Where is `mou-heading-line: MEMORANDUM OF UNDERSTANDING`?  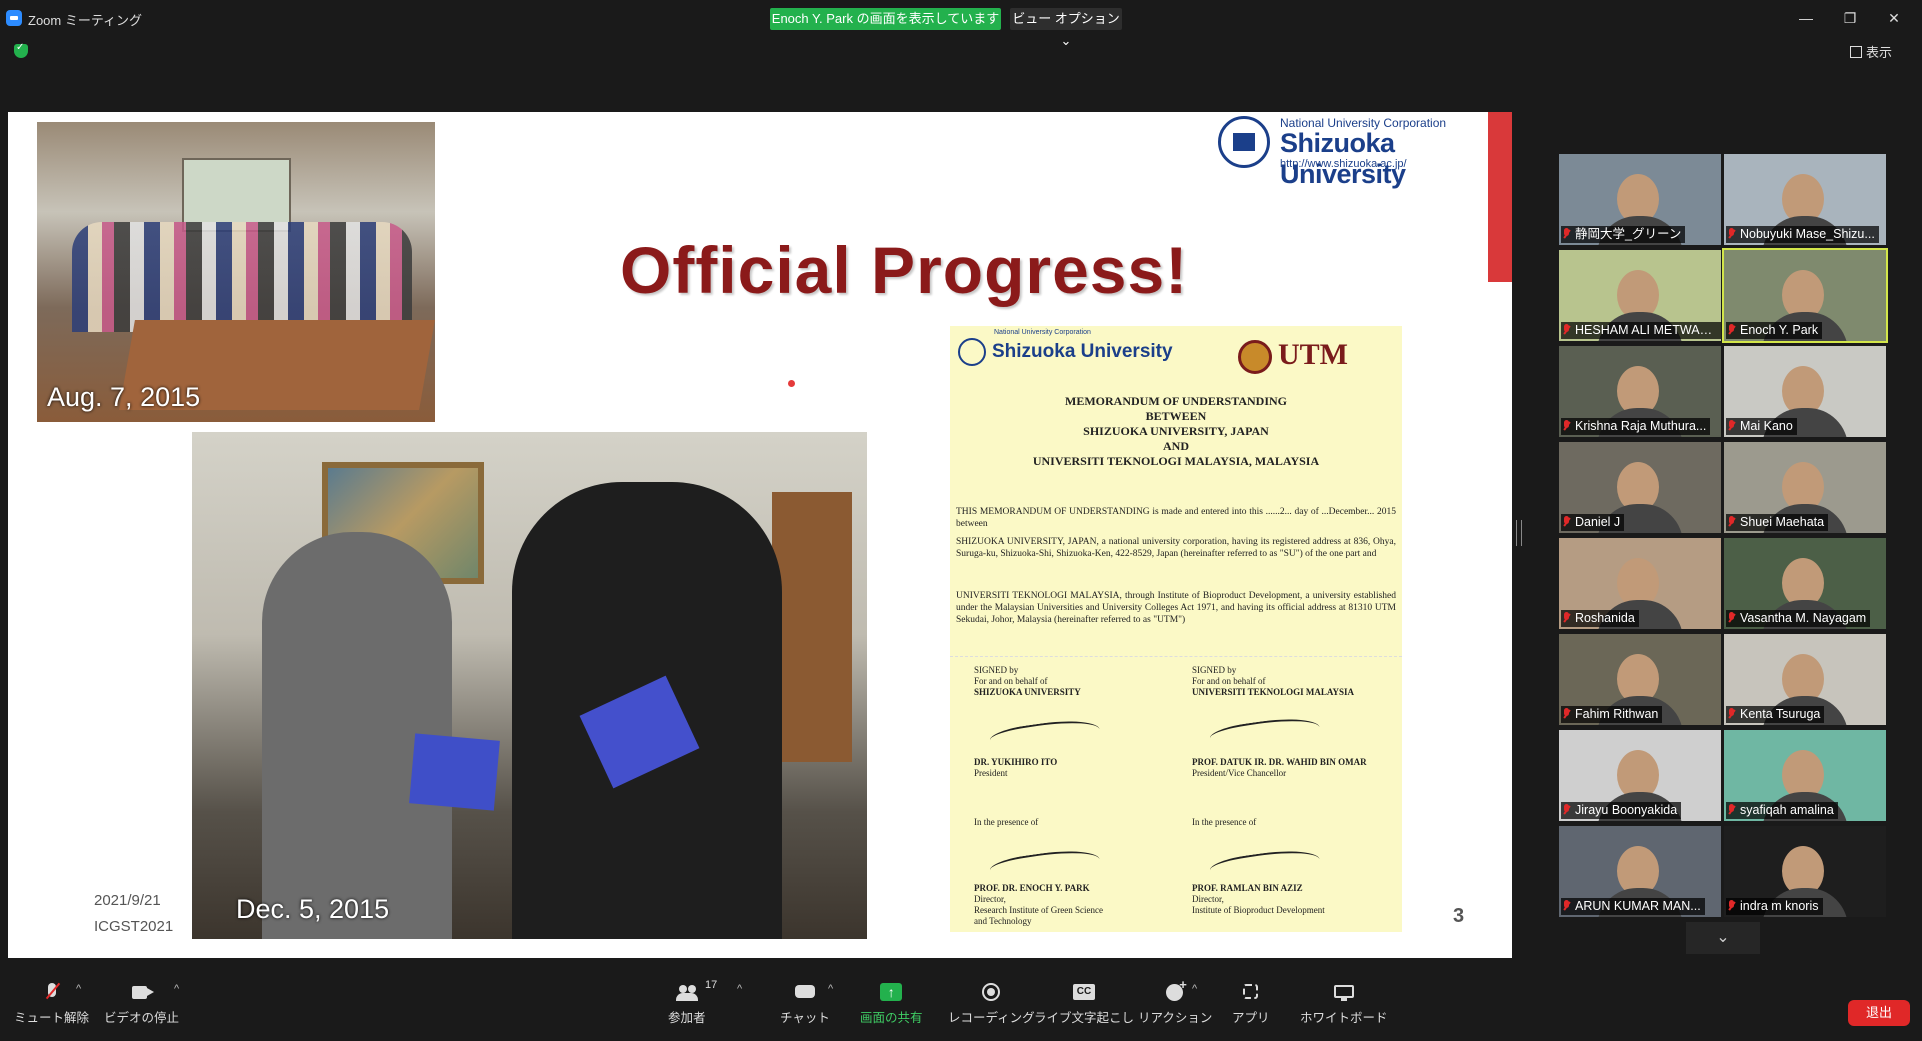
mou-heading-line: MEMORANDUM OF UNDERSTANDING is located at coordinates (1176, 401).